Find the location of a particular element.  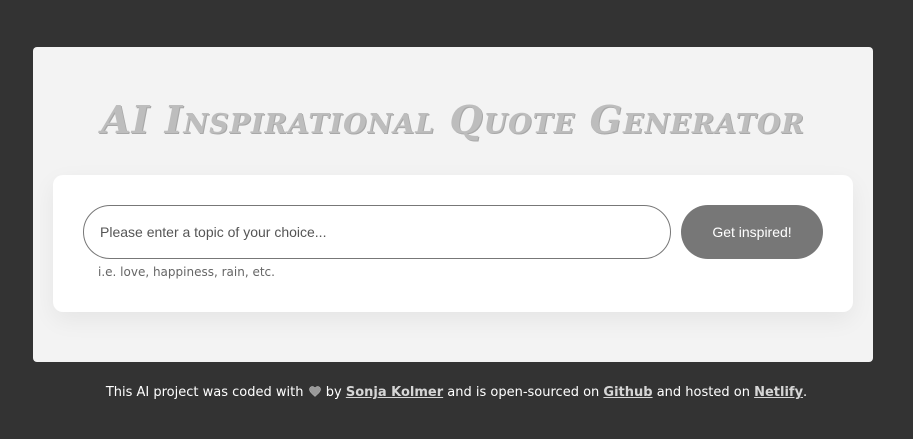

topic-input is located at coordinates (377, 232).